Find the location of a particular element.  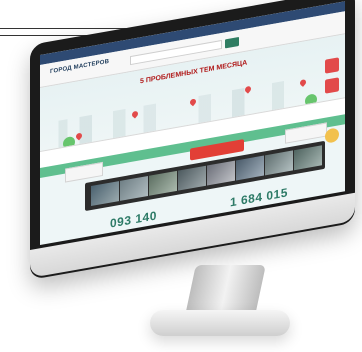

site-logo-text: ГОРОД МАСТЕРОВ is located at coordinates (80, 67).